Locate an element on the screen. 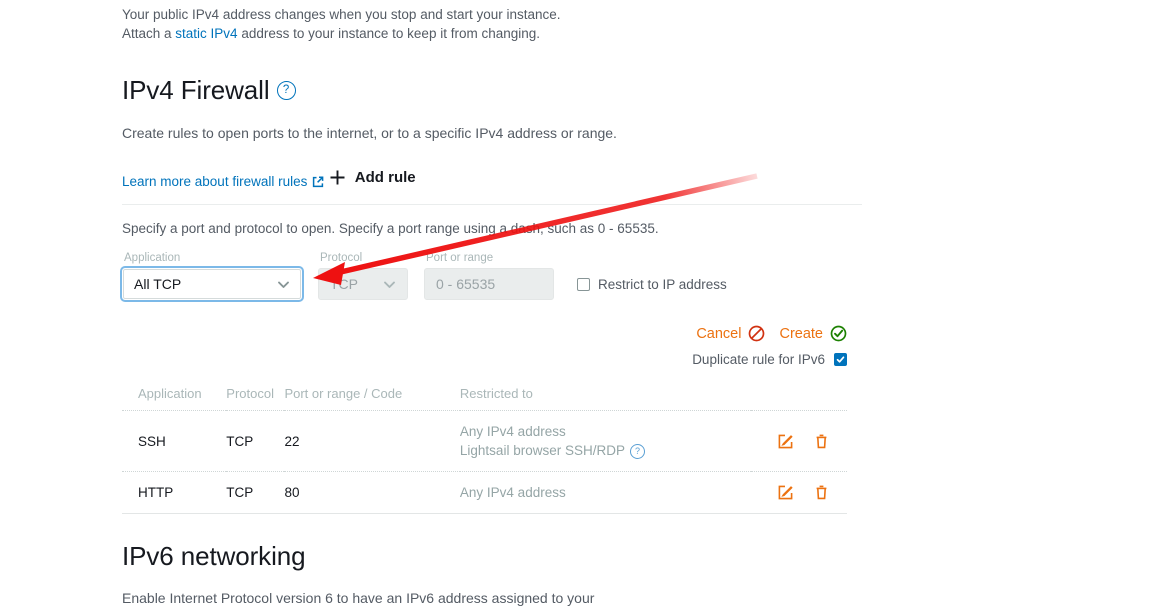 The image size is (1171, 608). application-value: All TCP is located at coordinates (158, 284).